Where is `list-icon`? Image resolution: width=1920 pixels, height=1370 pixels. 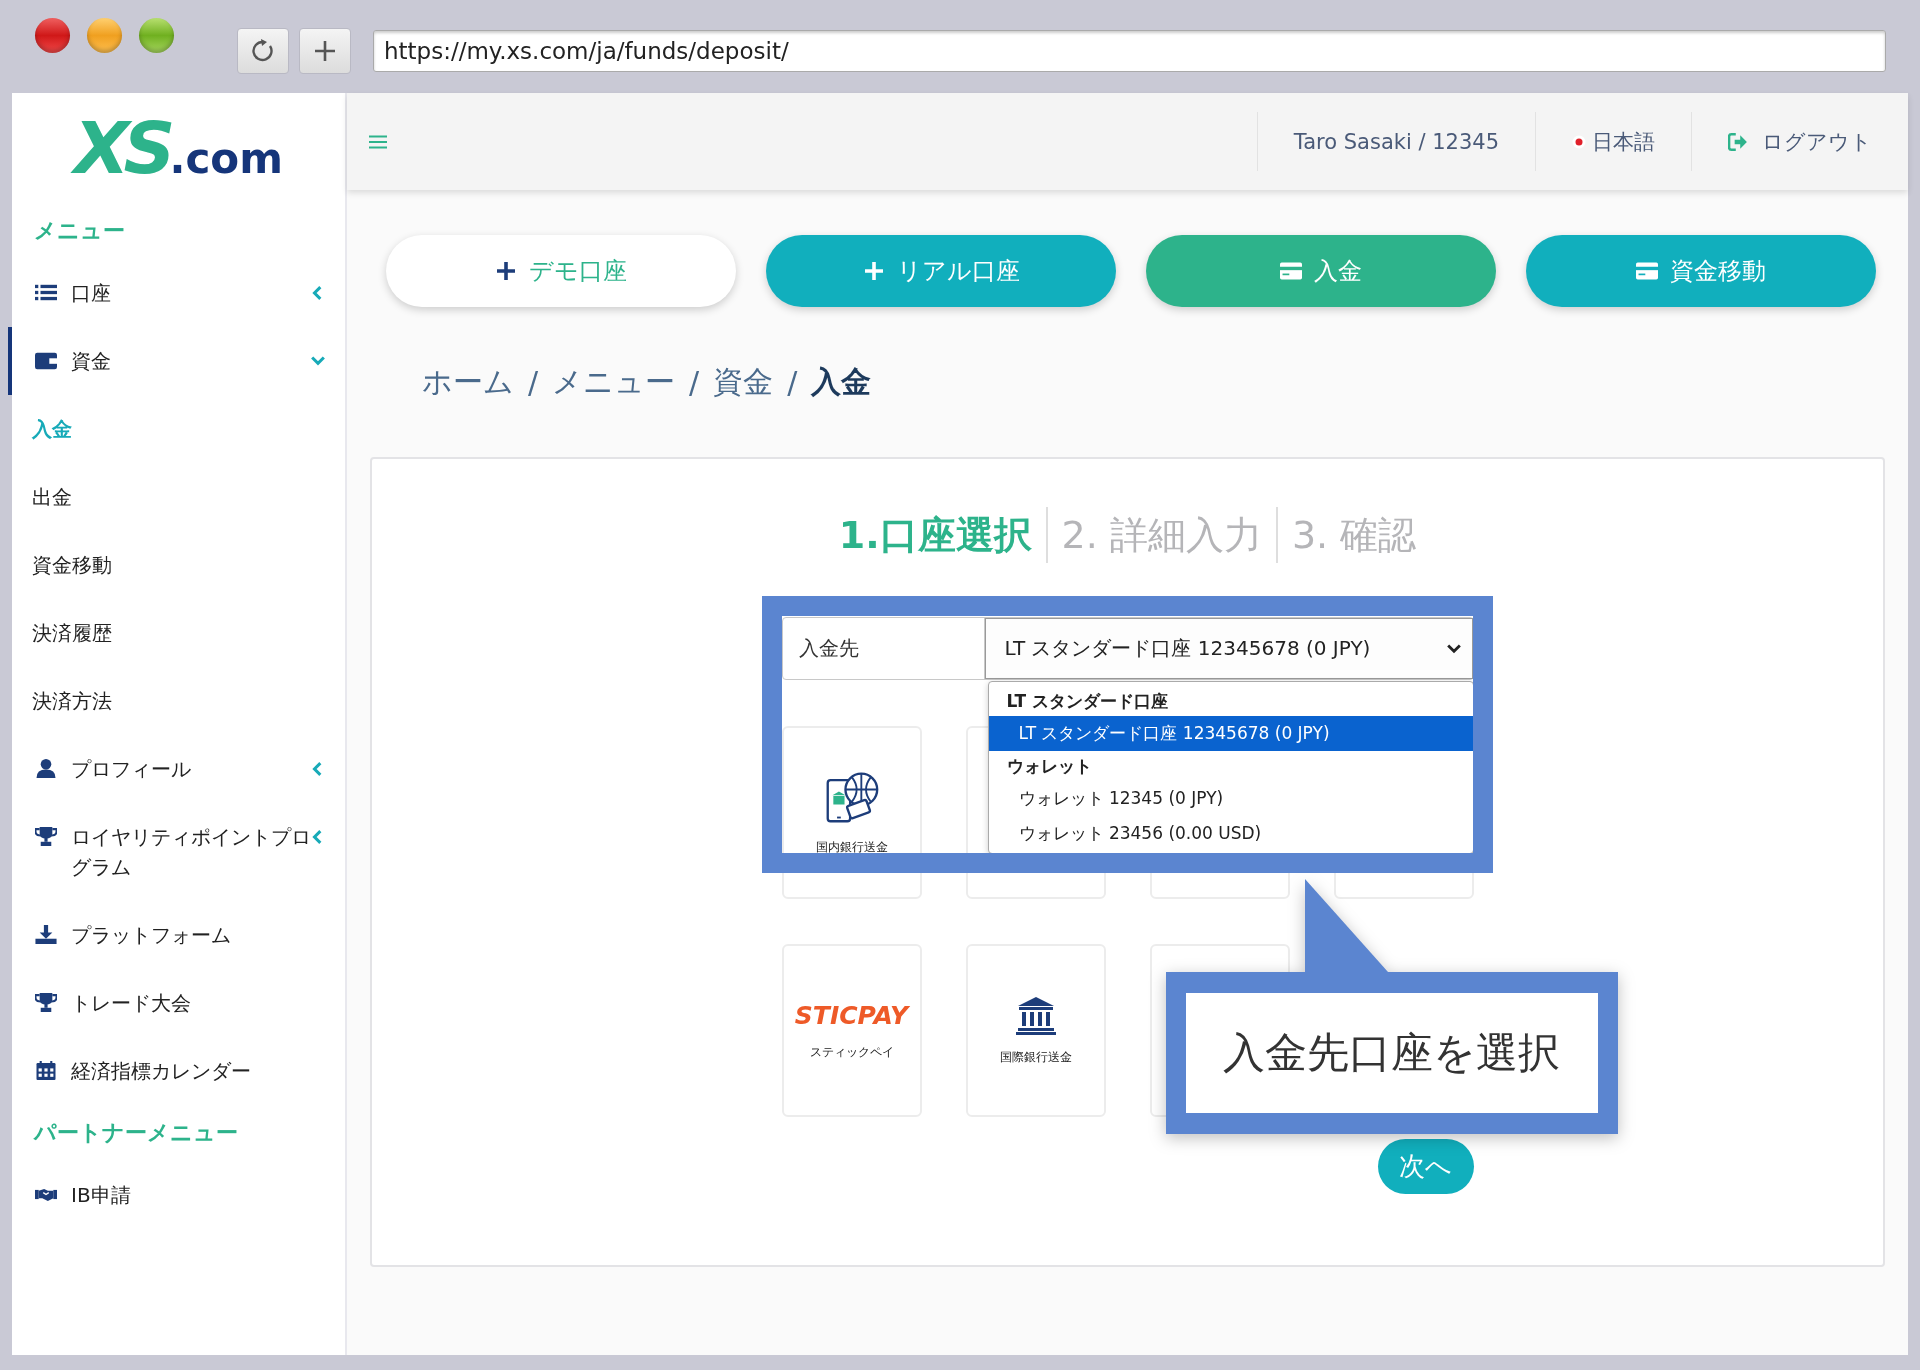 list-icon is located at coordinates (46, 292).